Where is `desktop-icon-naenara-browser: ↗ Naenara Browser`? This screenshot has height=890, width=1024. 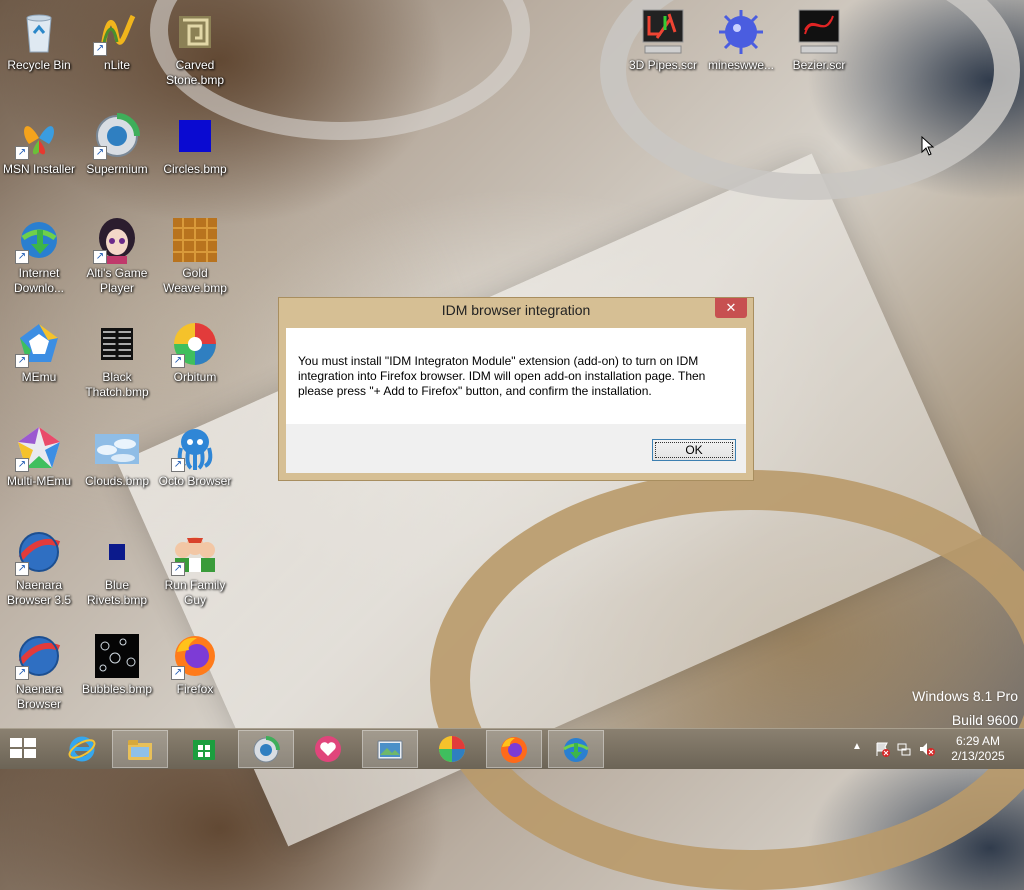
desktop-icon-naenara-browser: ↗ Naenara Browser is located at coordinates (39, 672).